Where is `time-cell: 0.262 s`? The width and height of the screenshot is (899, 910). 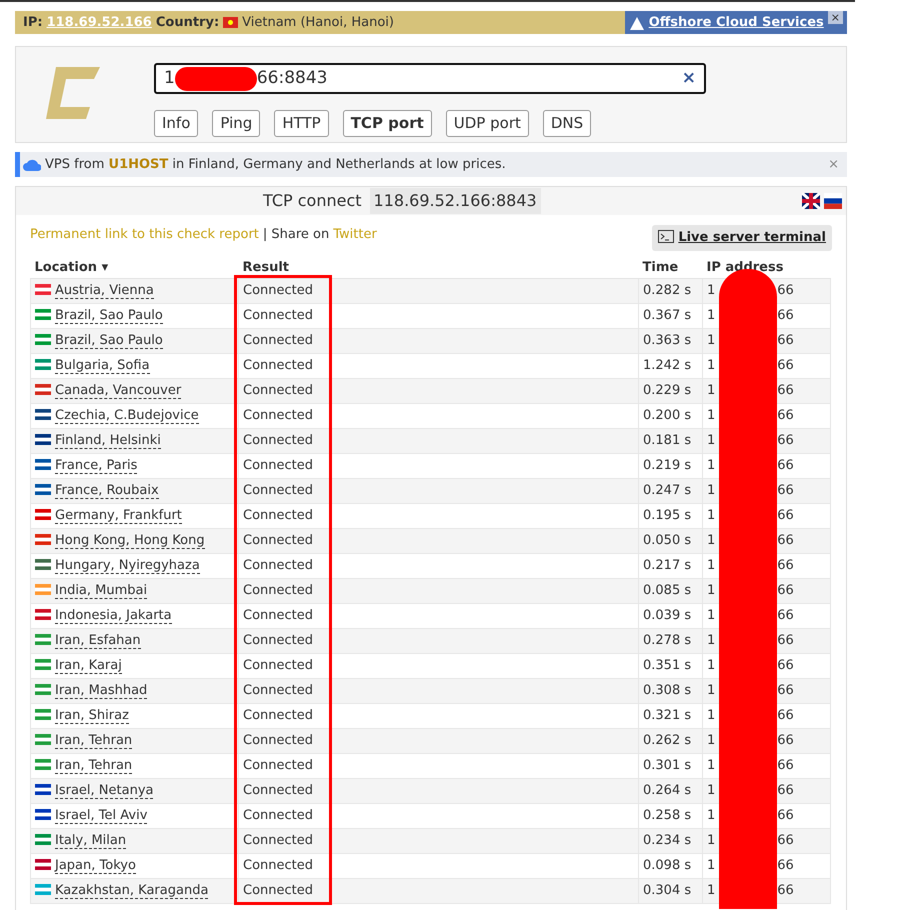 time-cell: 0.262 s is located at coordinates (670, 741).